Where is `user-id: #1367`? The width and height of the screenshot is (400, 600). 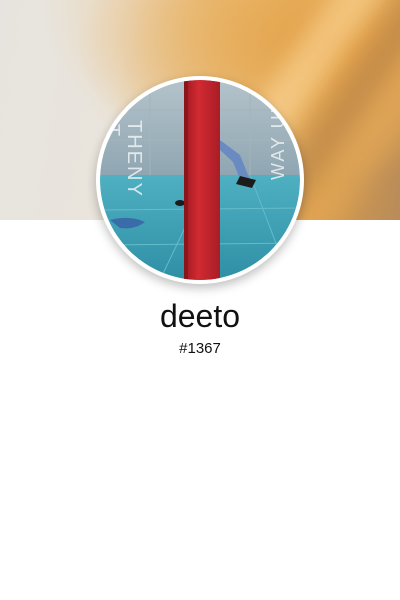 user-id: #1367 is located at coordinates (200, 348).